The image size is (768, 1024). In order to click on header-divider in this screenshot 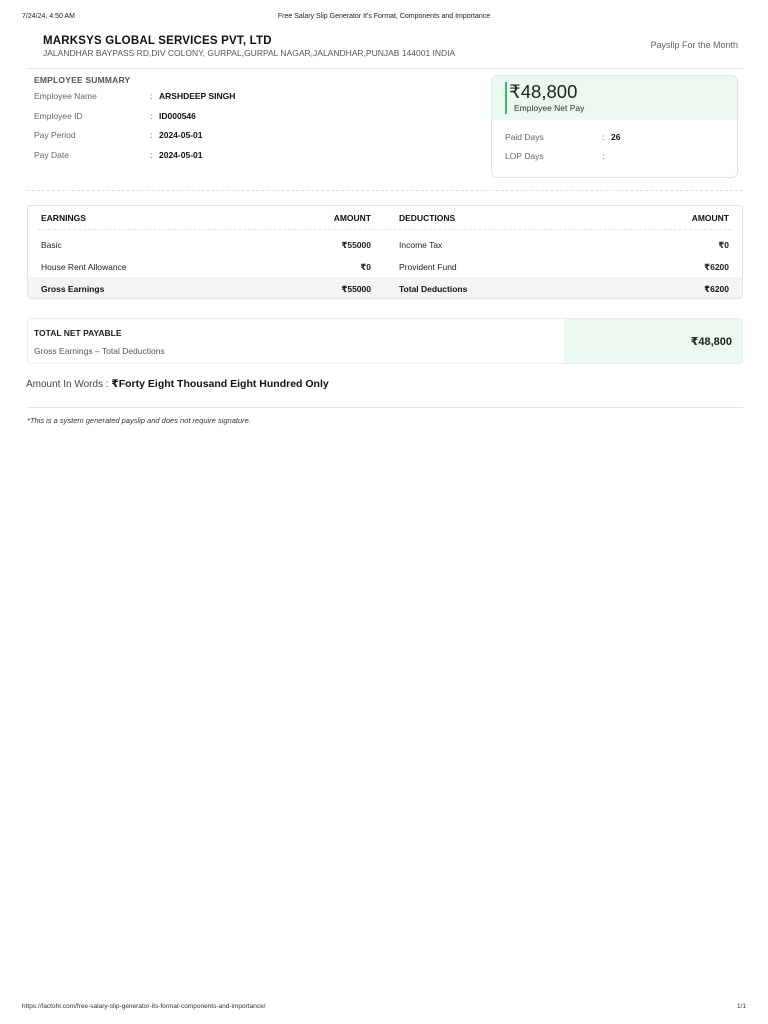, I will do `click(385, 68)`.